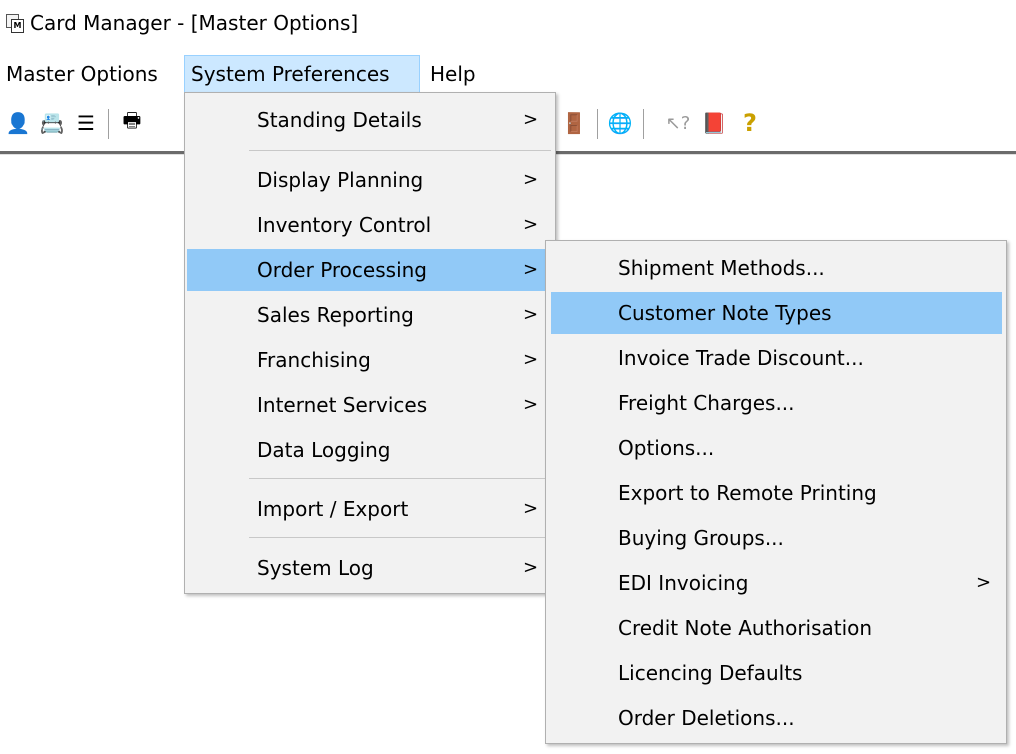 The image size is (1016, 754). I want to click on menu-item-customer-note-types: Customer Note Types, so click(776, 313).